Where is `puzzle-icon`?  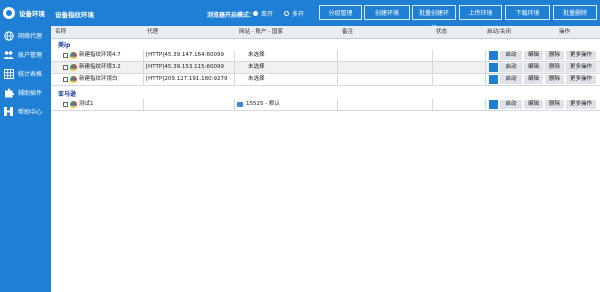 puzzle-icon is located at coordinates (8, 92).